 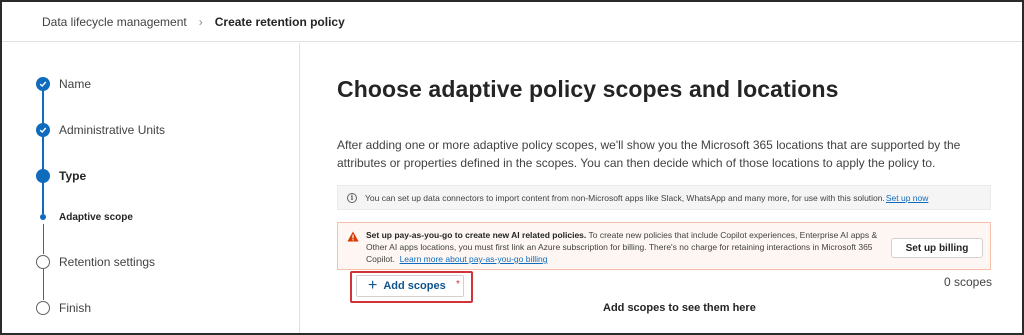 What do you see at coordinates (114, 22) in the screenshot?
I see `breadcrumb-parent-link: Data lifecycle management` at bounding box center [114, 22].